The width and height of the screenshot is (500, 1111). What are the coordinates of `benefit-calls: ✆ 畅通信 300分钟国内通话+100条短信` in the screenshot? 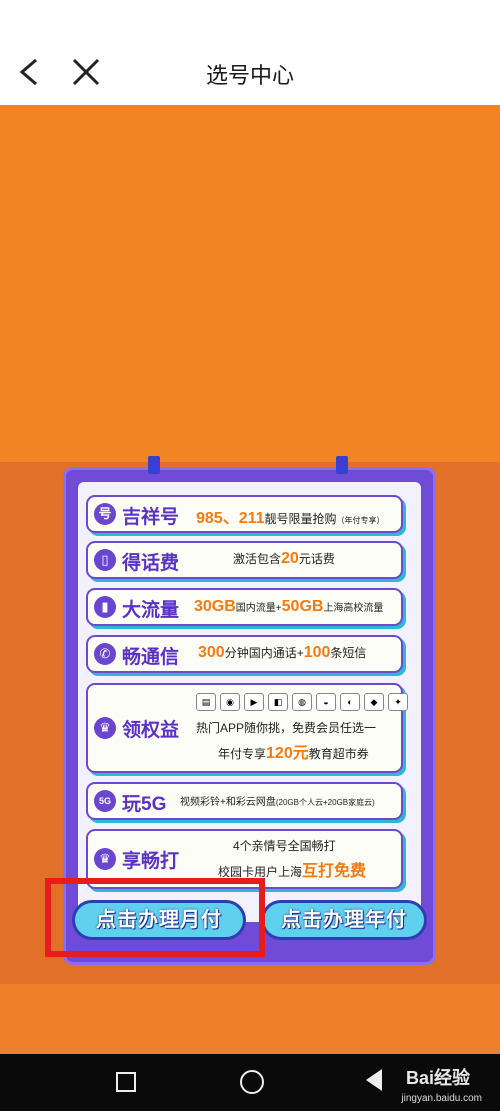 It's located at (244, 654).